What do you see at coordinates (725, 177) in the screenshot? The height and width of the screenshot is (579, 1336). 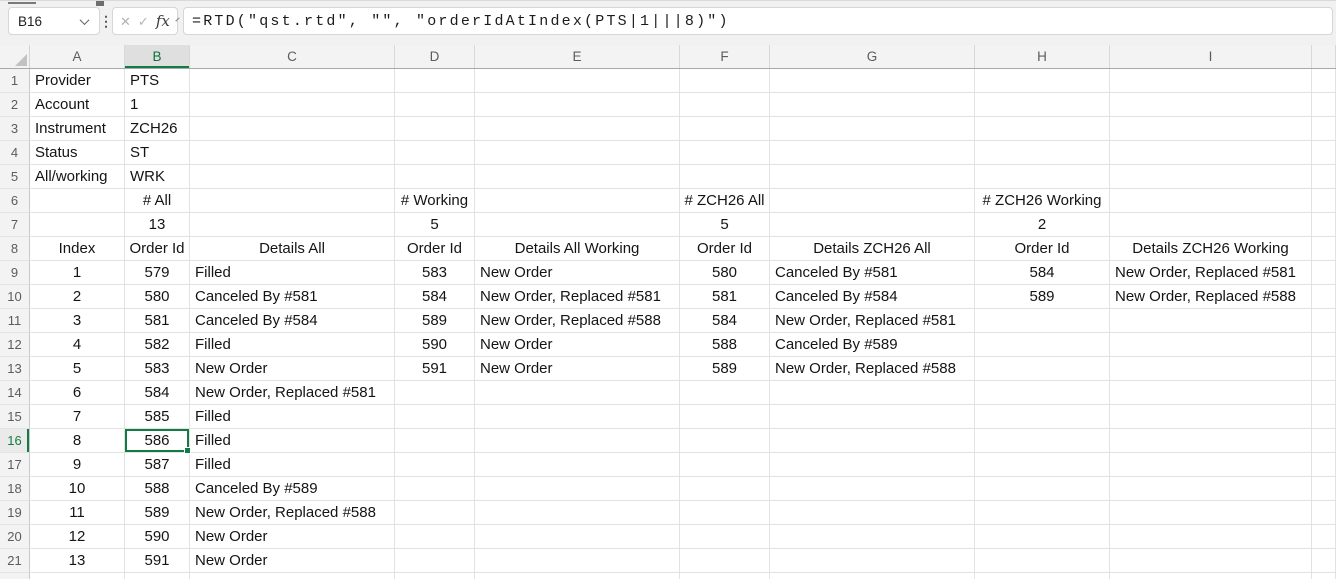 I see `cell-F5` at bounding box center [725, 177].